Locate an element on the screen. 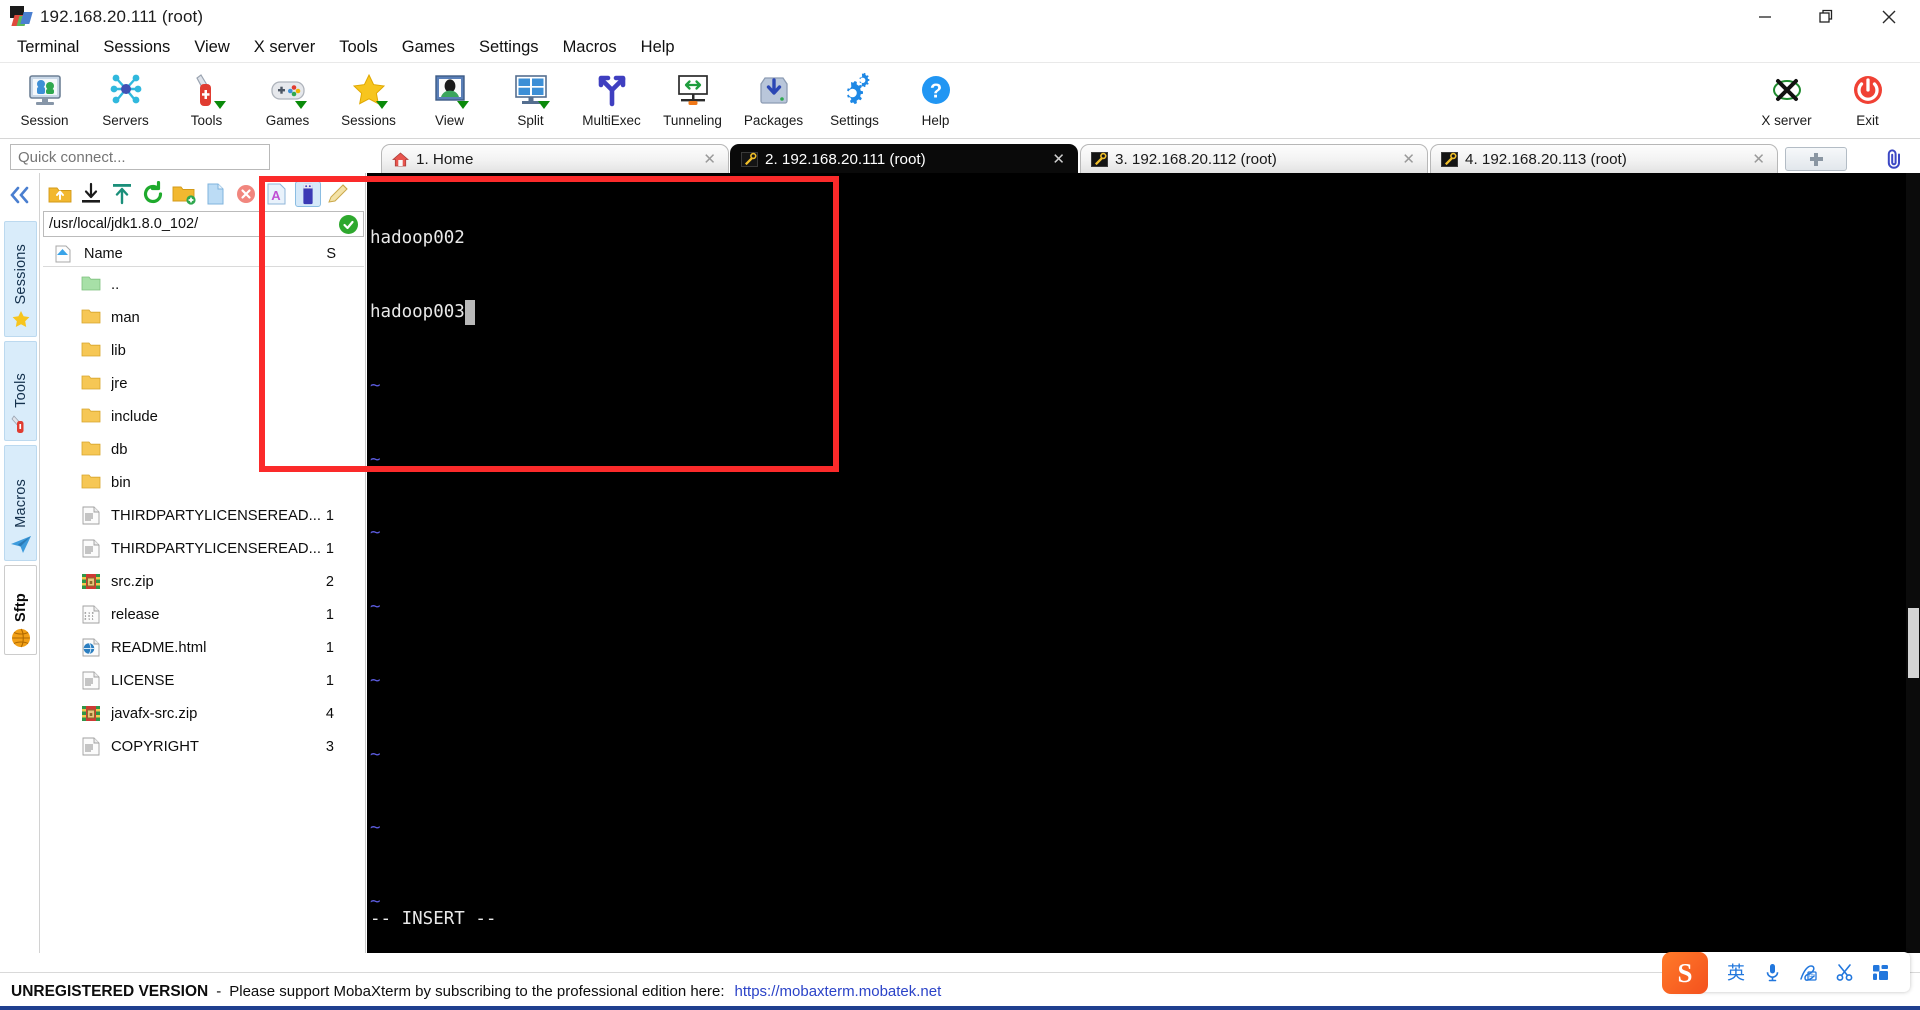 The width and height of the screenshot is (1920, 1010). menu-terminal: Terminal is located at coordinates (48, 47).